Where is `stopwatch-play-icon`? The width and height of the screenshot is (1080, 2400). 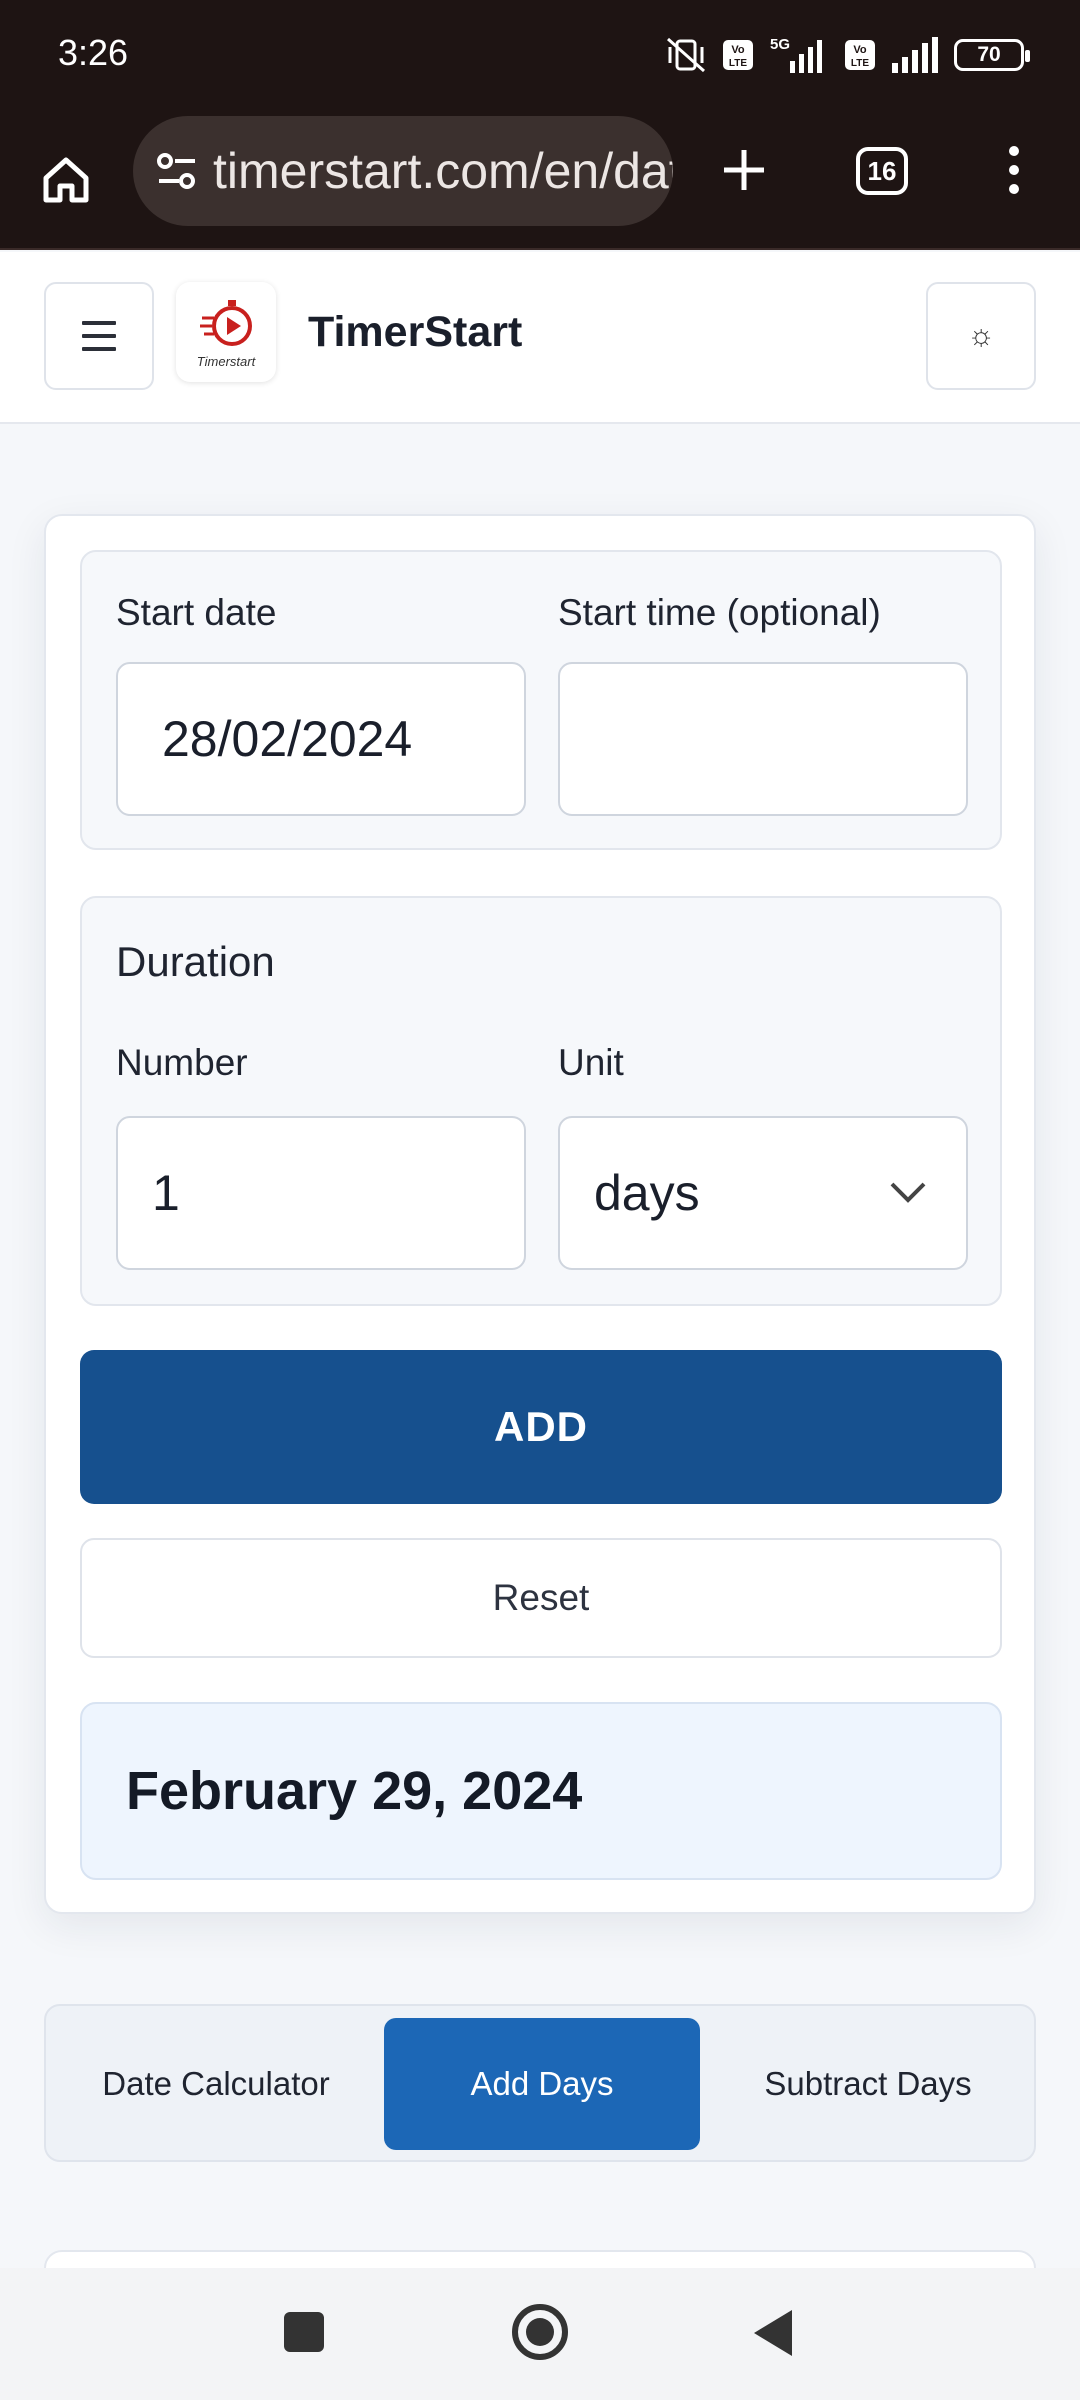 stopwatch-play-icon is located at coordinates (226, 322).